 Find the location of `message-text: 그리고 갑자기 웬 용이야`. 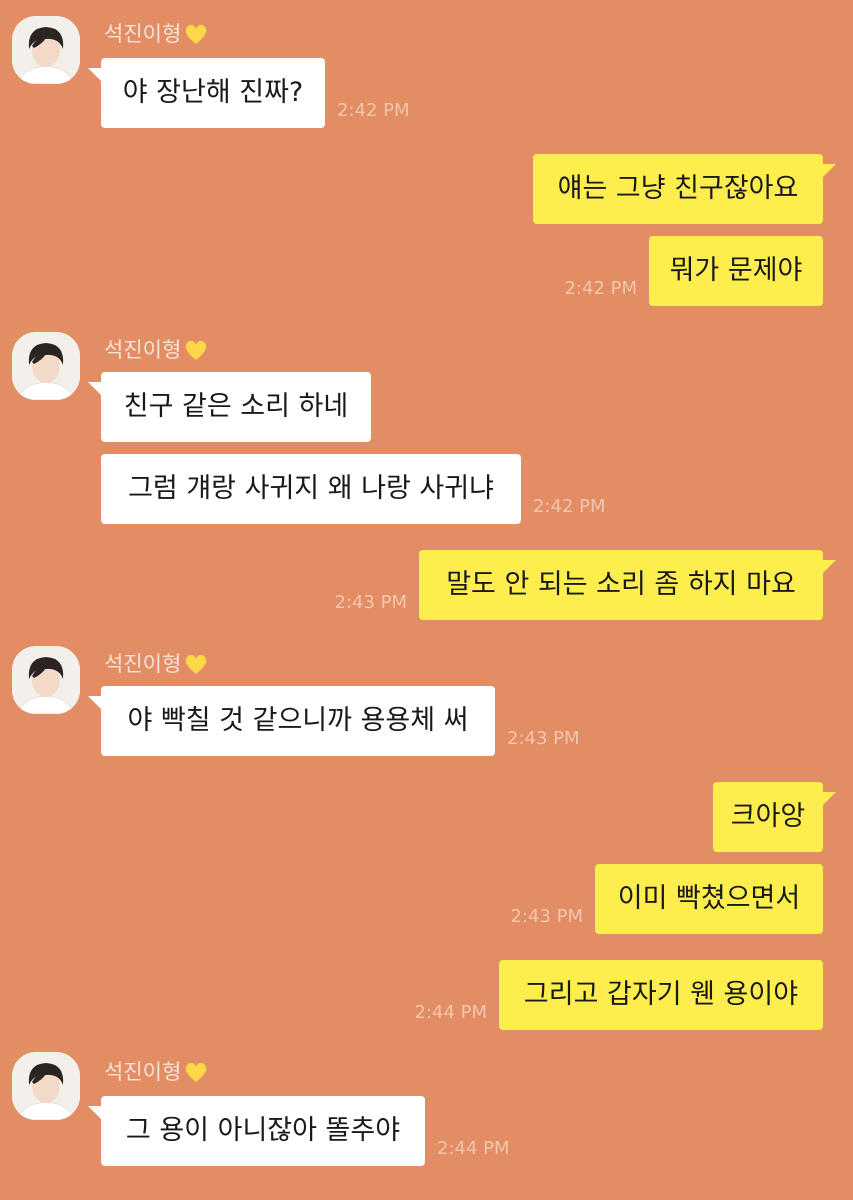

message-text: 그리고 갑자기 웬 용이야 is located at coordinates (661, 994).